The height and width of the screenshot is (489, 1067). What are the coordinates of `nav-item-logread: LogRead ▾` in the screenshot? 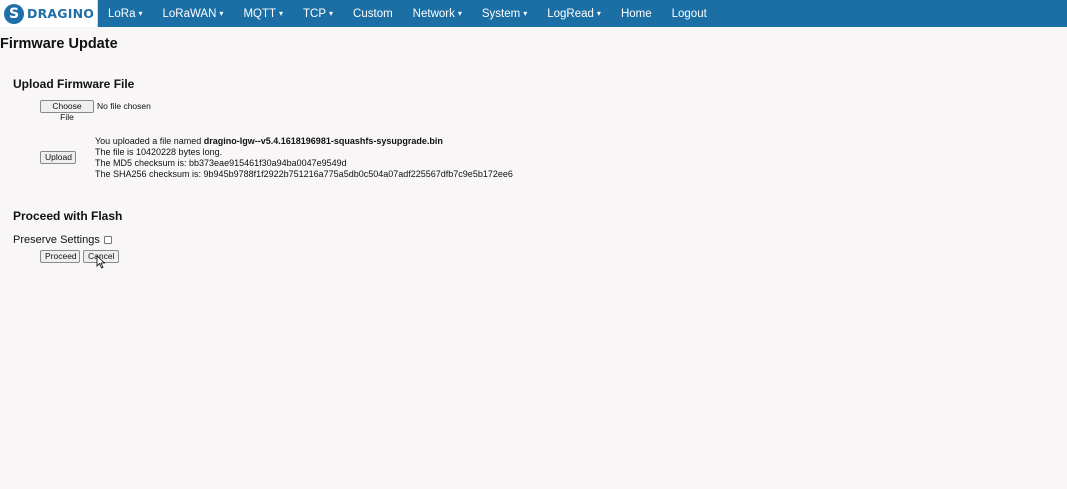 It's located at (574, 13).